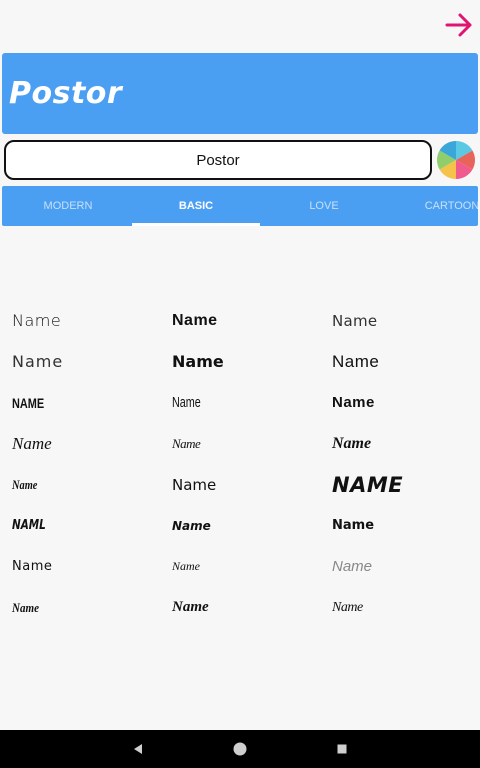 The width and height of the screenshot is (480, 768). Describe the element at coordinates (196, 224) in the screenshot. I see `tab-indicator` at that location.